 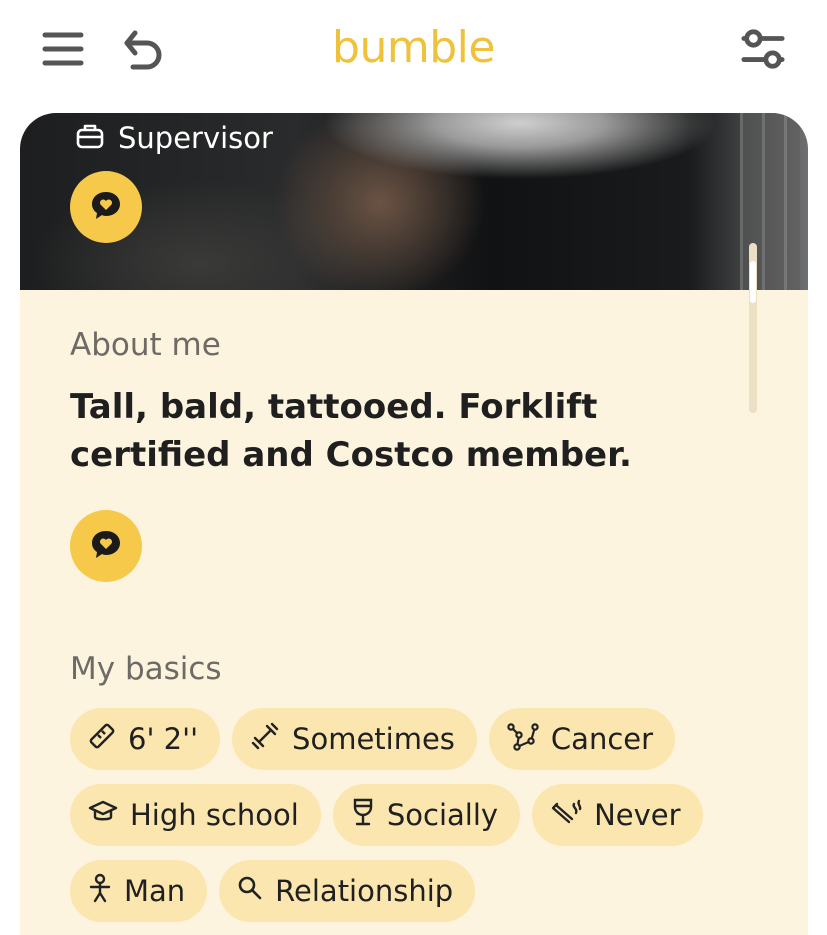 What do you see at coordinates (637, 815) in the screenshot?
I see `chip-label: Never` at bounding box center [637, 815].